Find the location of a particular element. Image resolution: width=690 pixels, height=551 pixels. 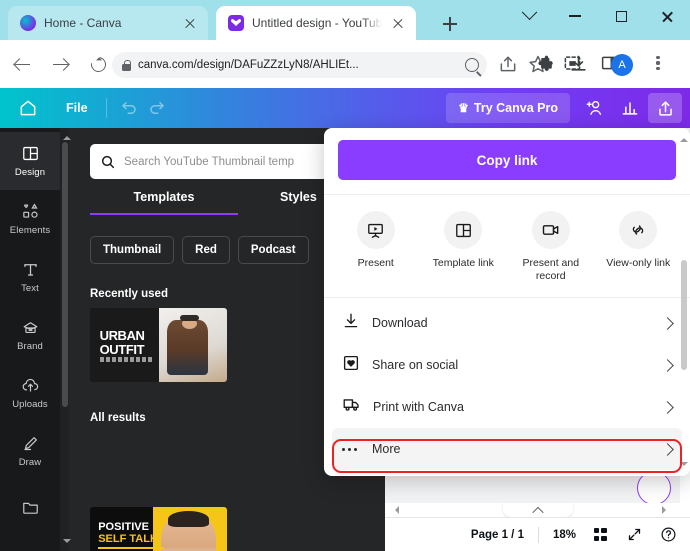

copy-link-button: Copy link is located at coordinates (507, 160).